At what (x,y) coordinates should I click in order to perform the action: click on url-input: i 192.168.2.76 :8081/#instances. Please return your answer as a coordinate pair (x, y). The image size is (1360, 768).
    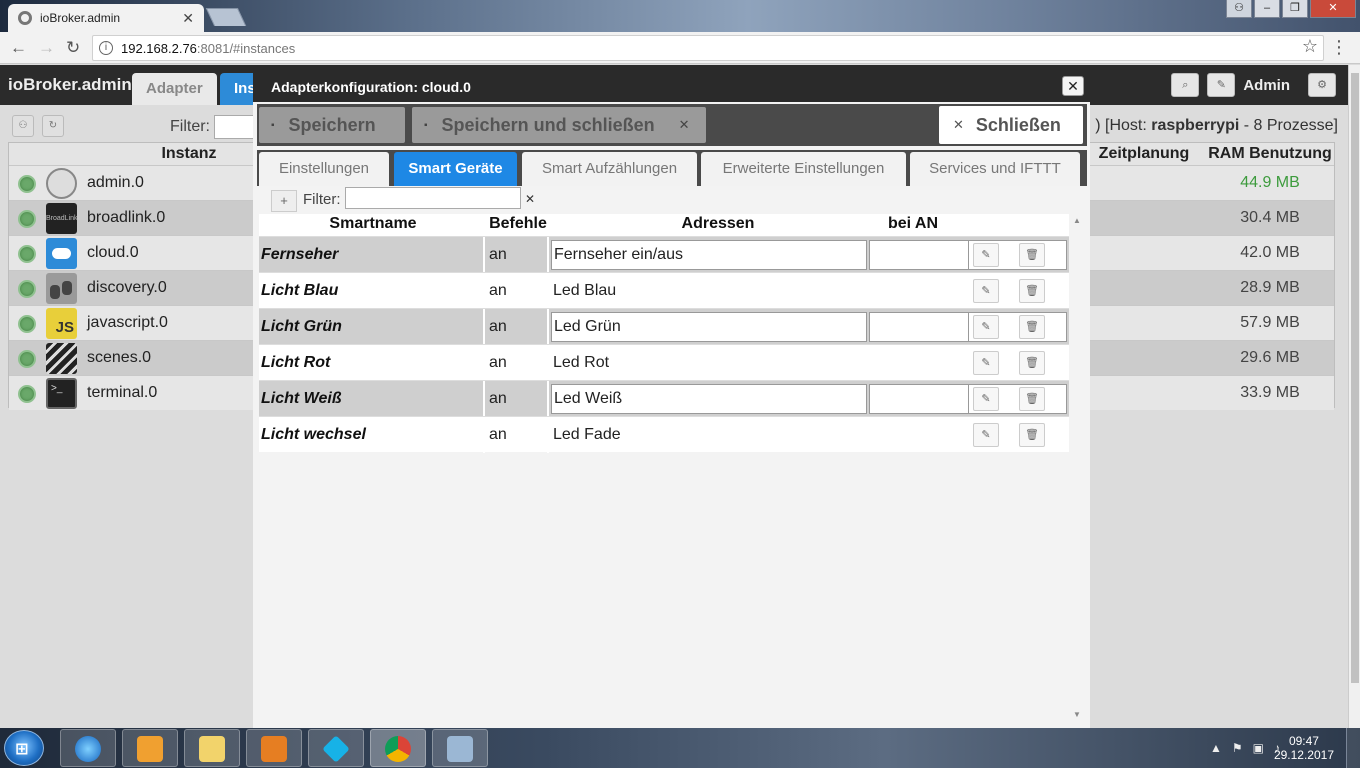
    Looking at the image, I should click on (708, 48).